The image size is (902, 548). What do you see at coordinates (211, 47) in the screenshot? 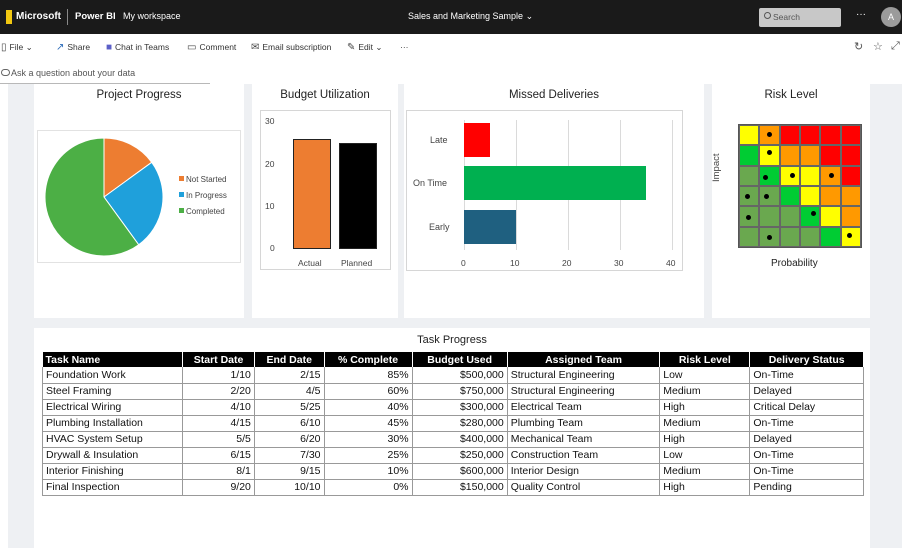
I see `comment-button: ▭ Comment` at bounding box center [211, 47].